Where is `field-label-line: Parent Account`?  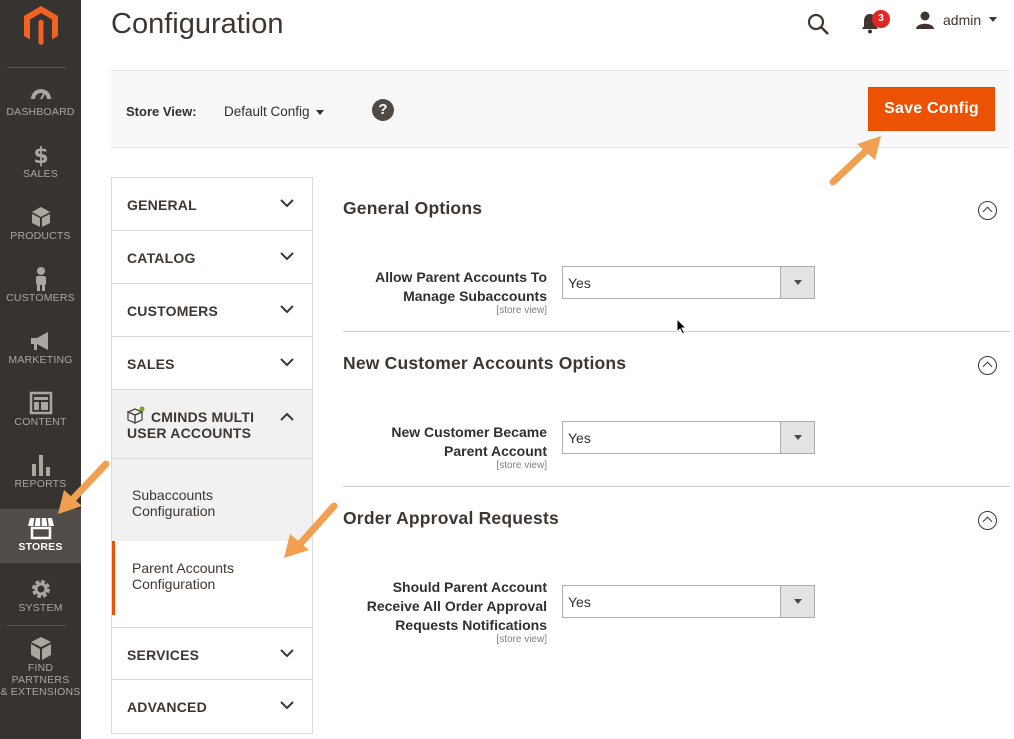 field-label-line: Parent Account is located at coordinates (495, 451).